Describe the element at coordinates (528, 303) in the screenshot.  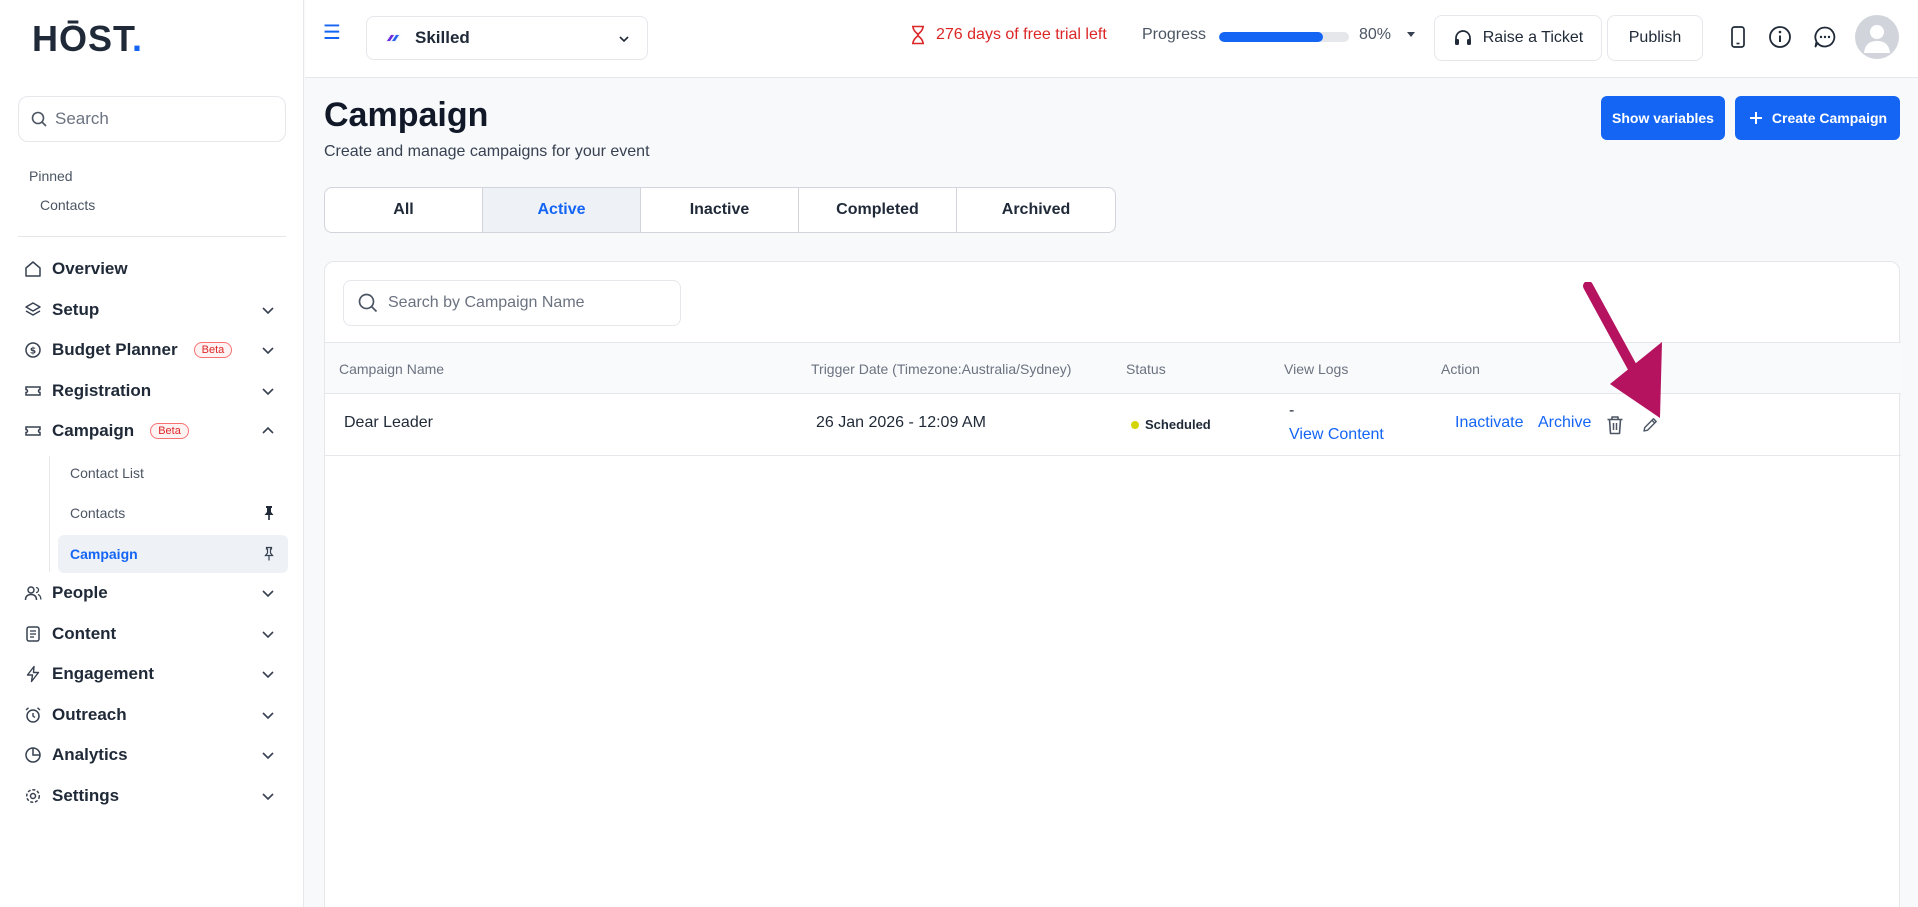
I see `campaign-search-input` at that location.